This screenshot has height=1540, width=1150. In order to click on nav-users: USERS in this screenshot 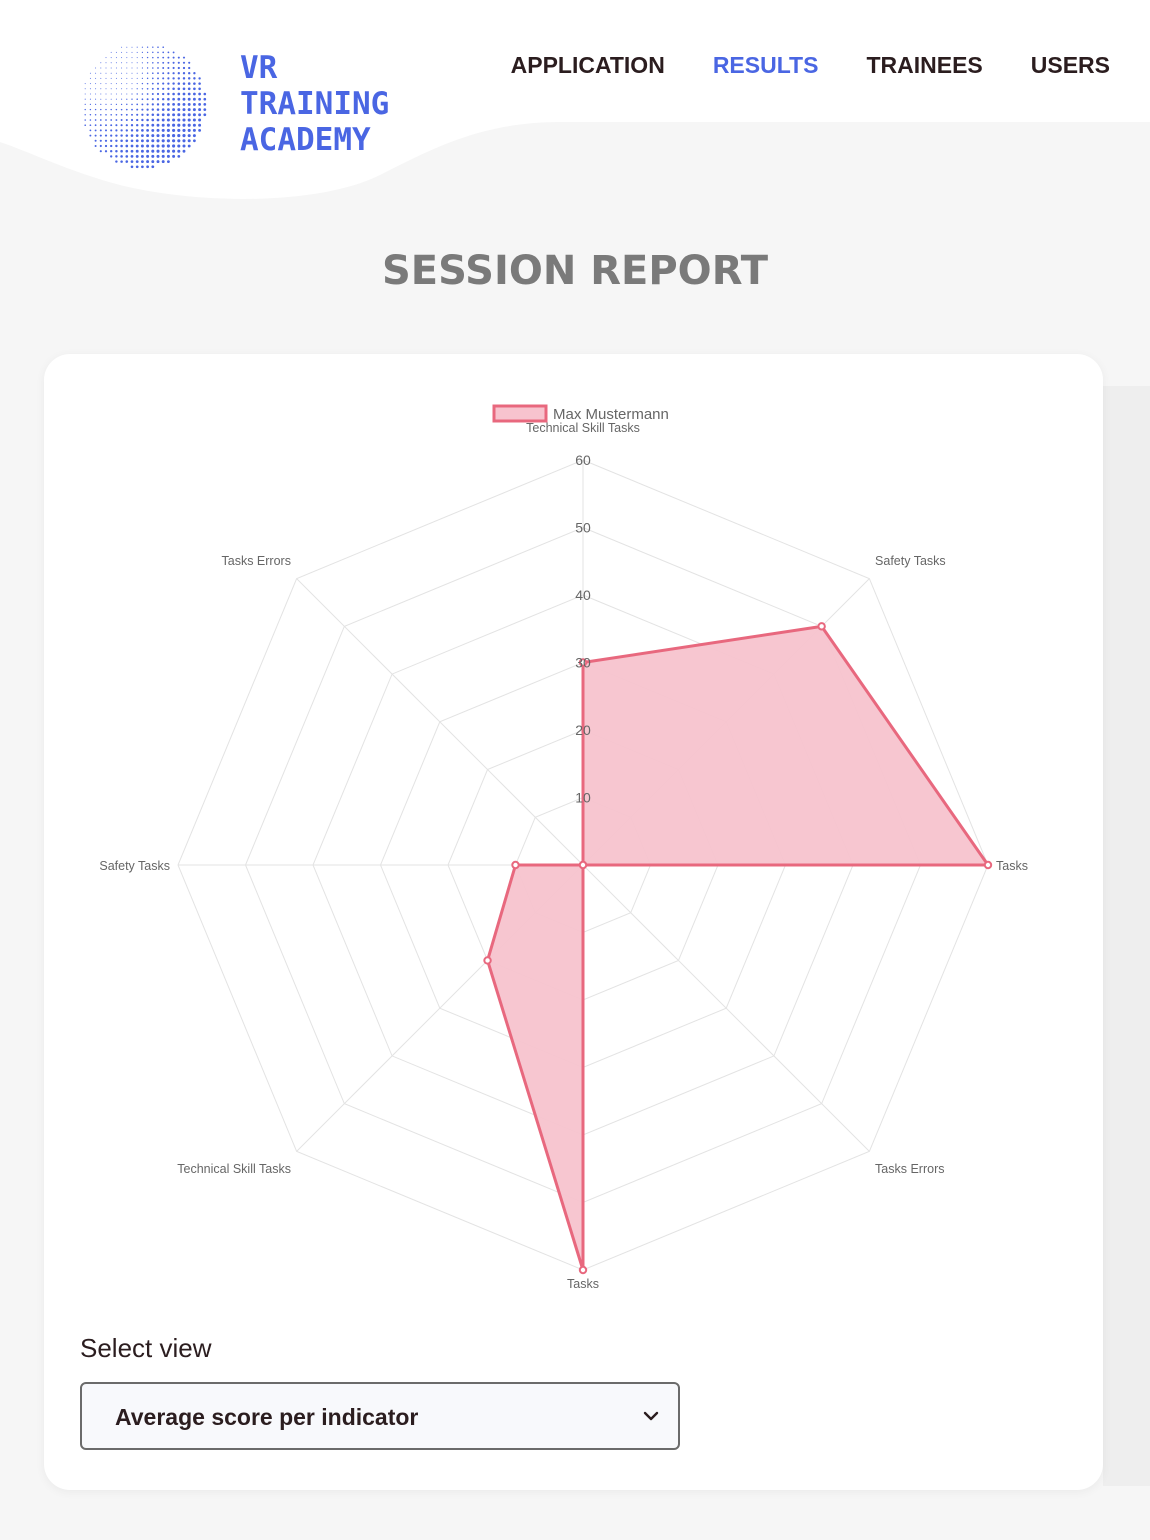, I will do `click(1070, 65)`.